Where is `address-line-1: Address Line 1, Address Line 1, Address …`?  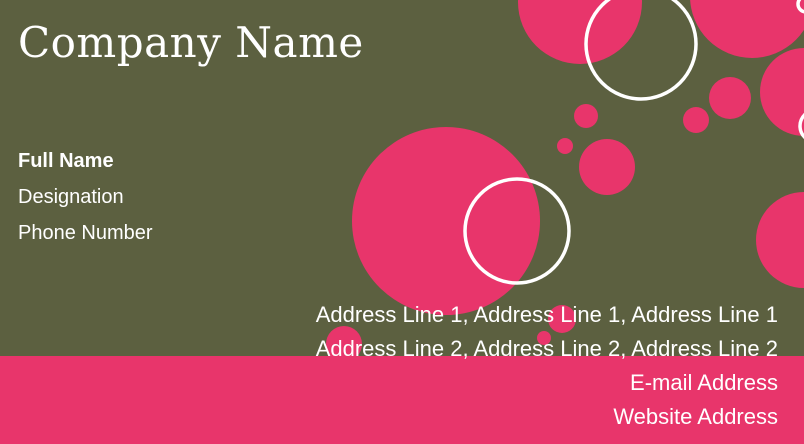
address-line-1: Address Line 1, Address Line 1, Address … is located at coordinates (546, 314).